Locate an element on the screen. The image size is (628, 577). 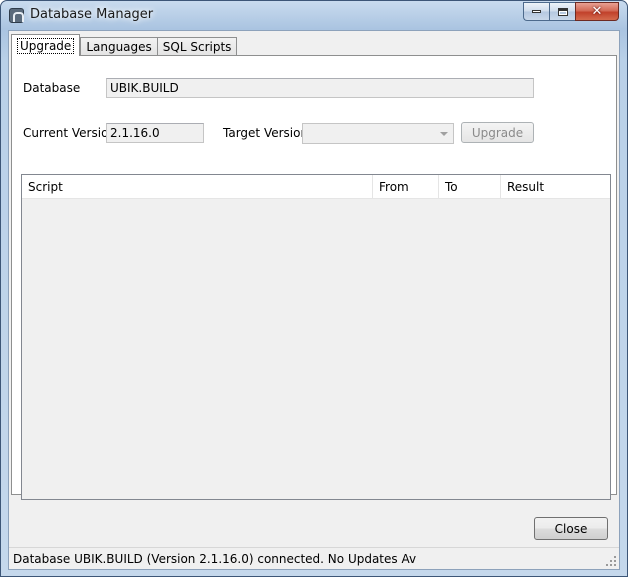
upgrade-button: Upgrade is located at coordinates (497, 132).